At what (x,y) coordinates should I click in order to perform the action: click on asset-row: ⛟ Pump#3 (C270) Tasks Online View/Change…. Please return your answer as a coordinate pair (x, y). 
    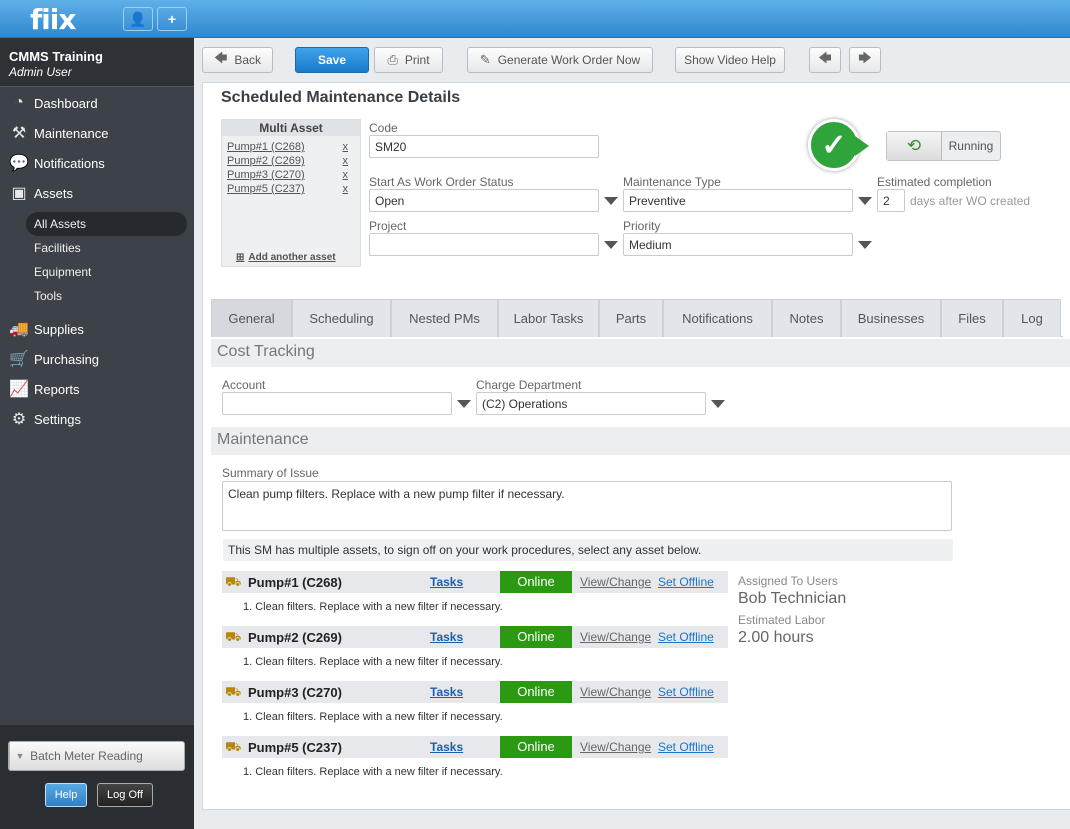
    Looking at the image, I should click on (475, 692).